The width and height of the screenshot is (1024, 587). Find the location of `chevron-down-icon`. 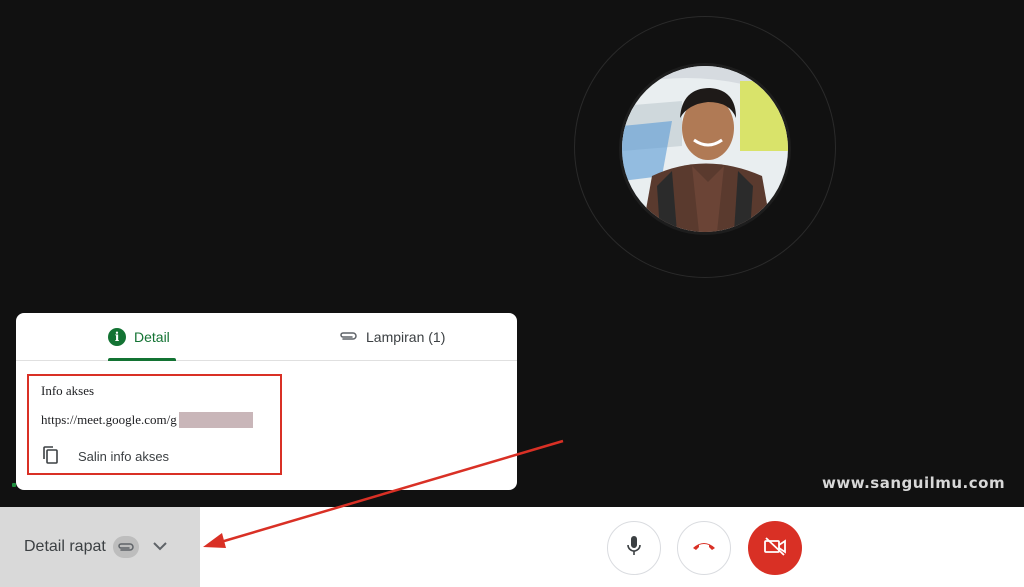

chevron-down-icon is located at coordinates (160, 547).